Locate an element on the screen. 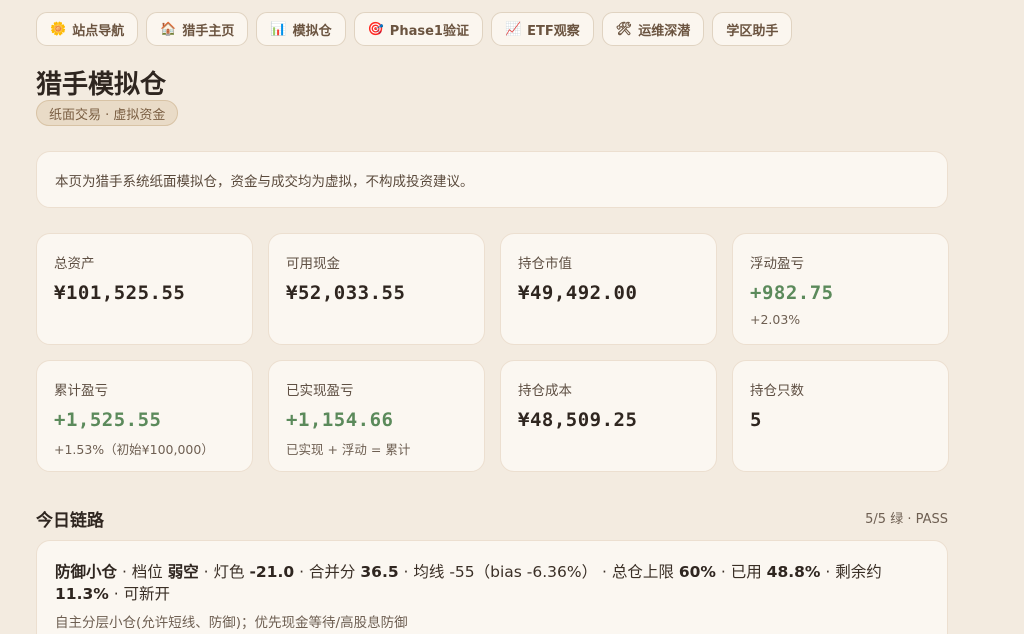 This screenshot has width=1024, height=634. card-cash: 可用现金 ¥52,033.55 is located at coordinates (376, 289).